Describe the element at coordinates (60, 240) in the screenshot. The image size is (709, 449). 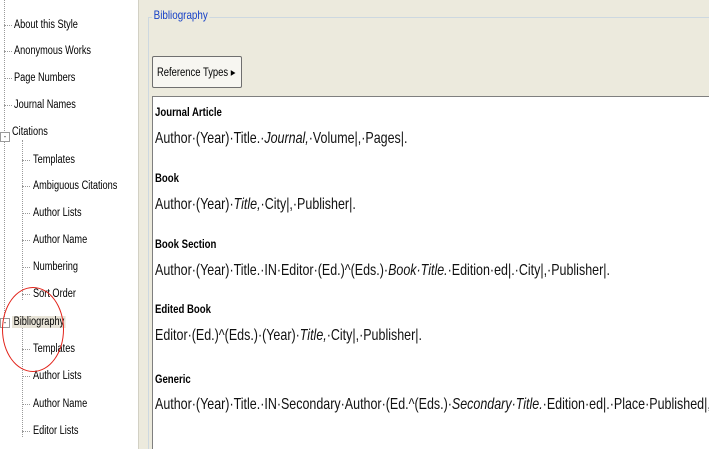
I see `tree-item-citations-author-name: Author Name` at that location.